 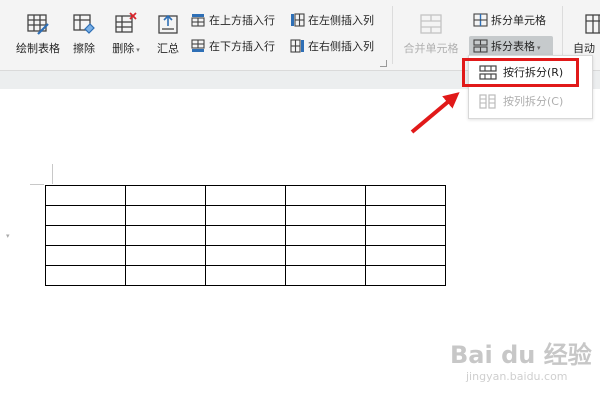 What do you see at coordinates (517, 376) in the screenshot?
I see `watermark-url: jingyan.baidu.com` at bounding box center [517, 376].